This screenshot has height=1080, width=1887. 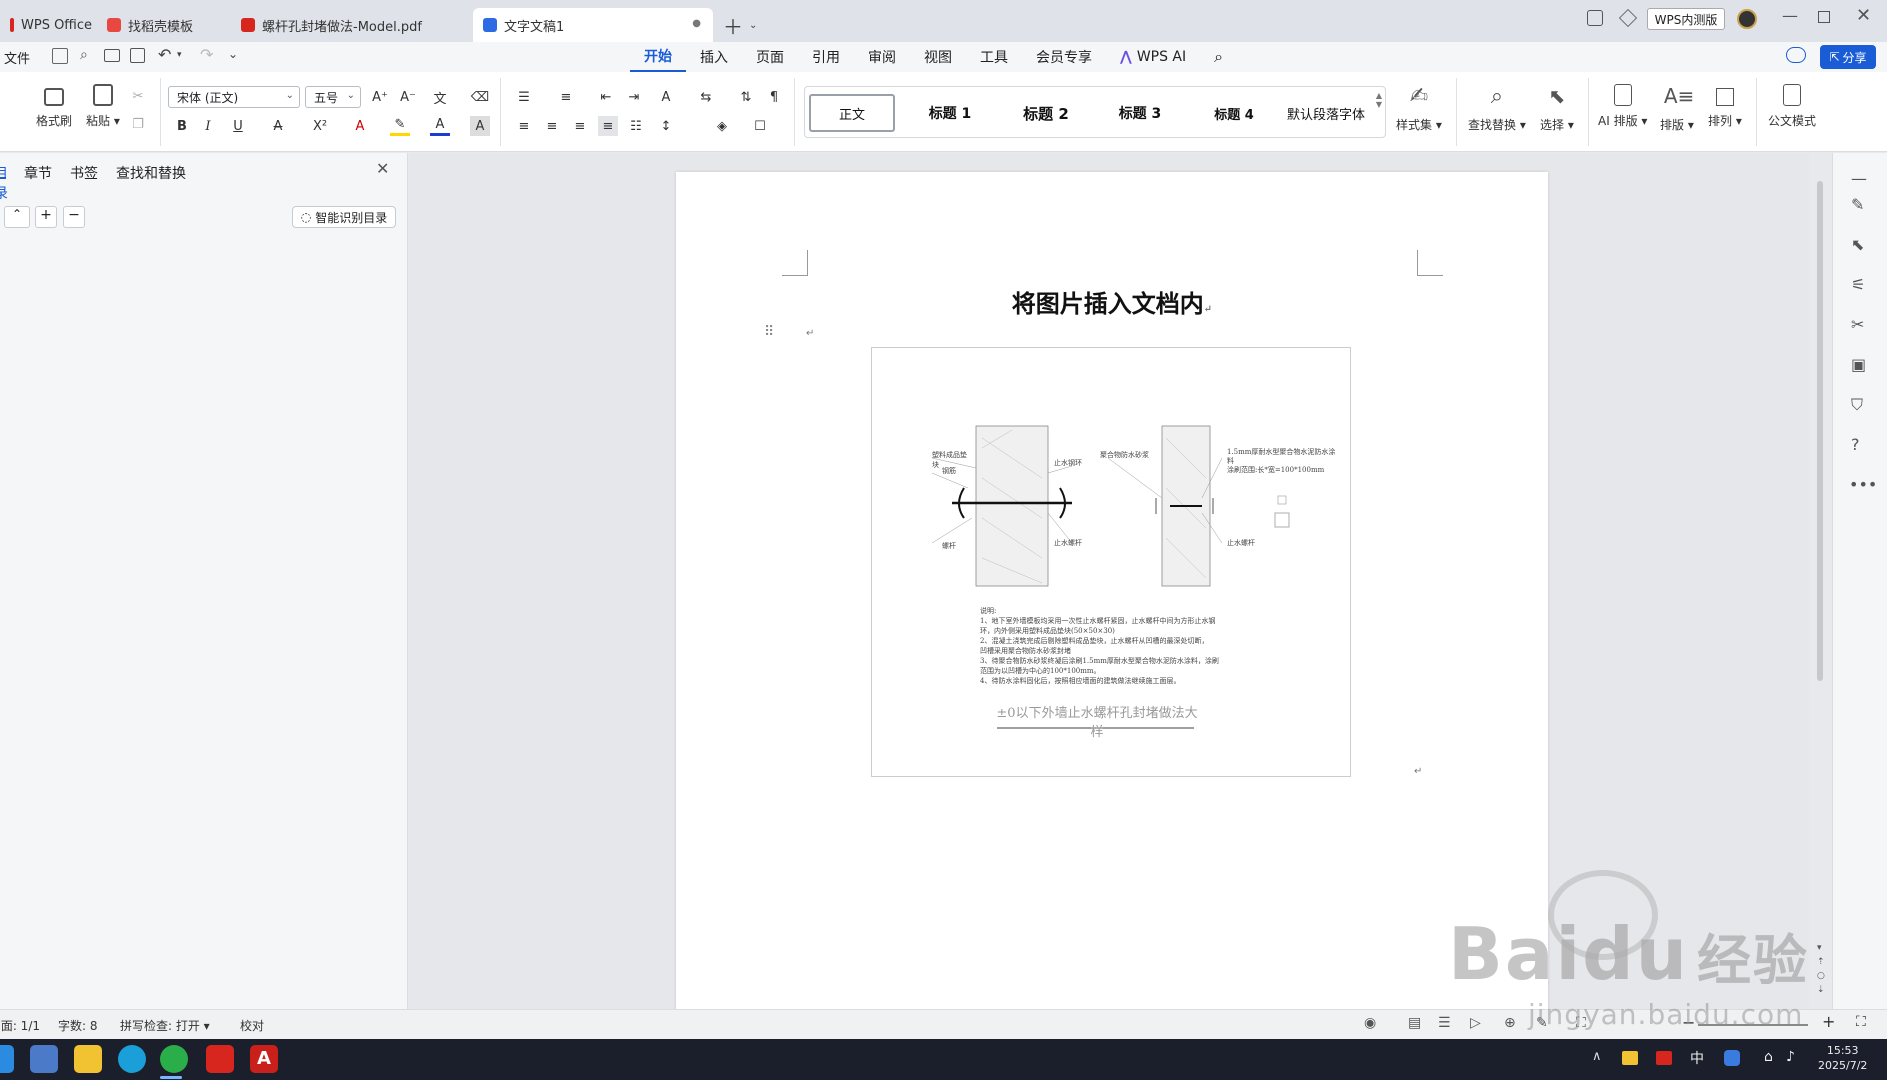 What do you see at coordinates (4, 183) in the screenshot?
I see `nav-tab-toc: 目录` at bounding box center [4, 183].